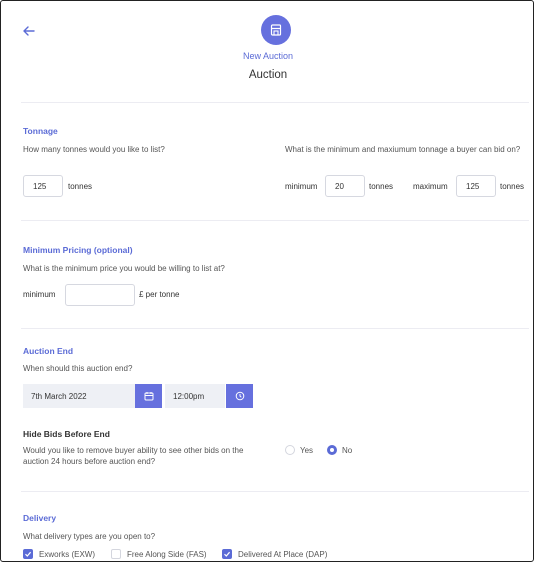  Describe the element at coordinates (80, 186) in the screenshot. I see `list-tonnage-unit: tonnes` at that location.